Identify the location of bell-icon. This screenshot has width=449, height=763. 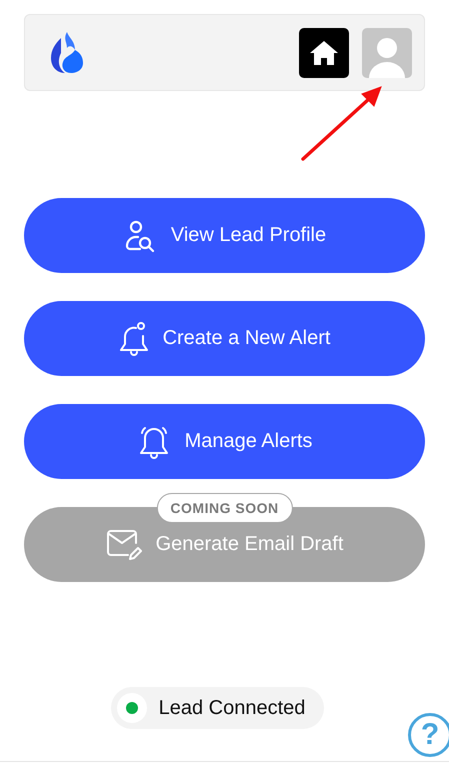
(133, 339).